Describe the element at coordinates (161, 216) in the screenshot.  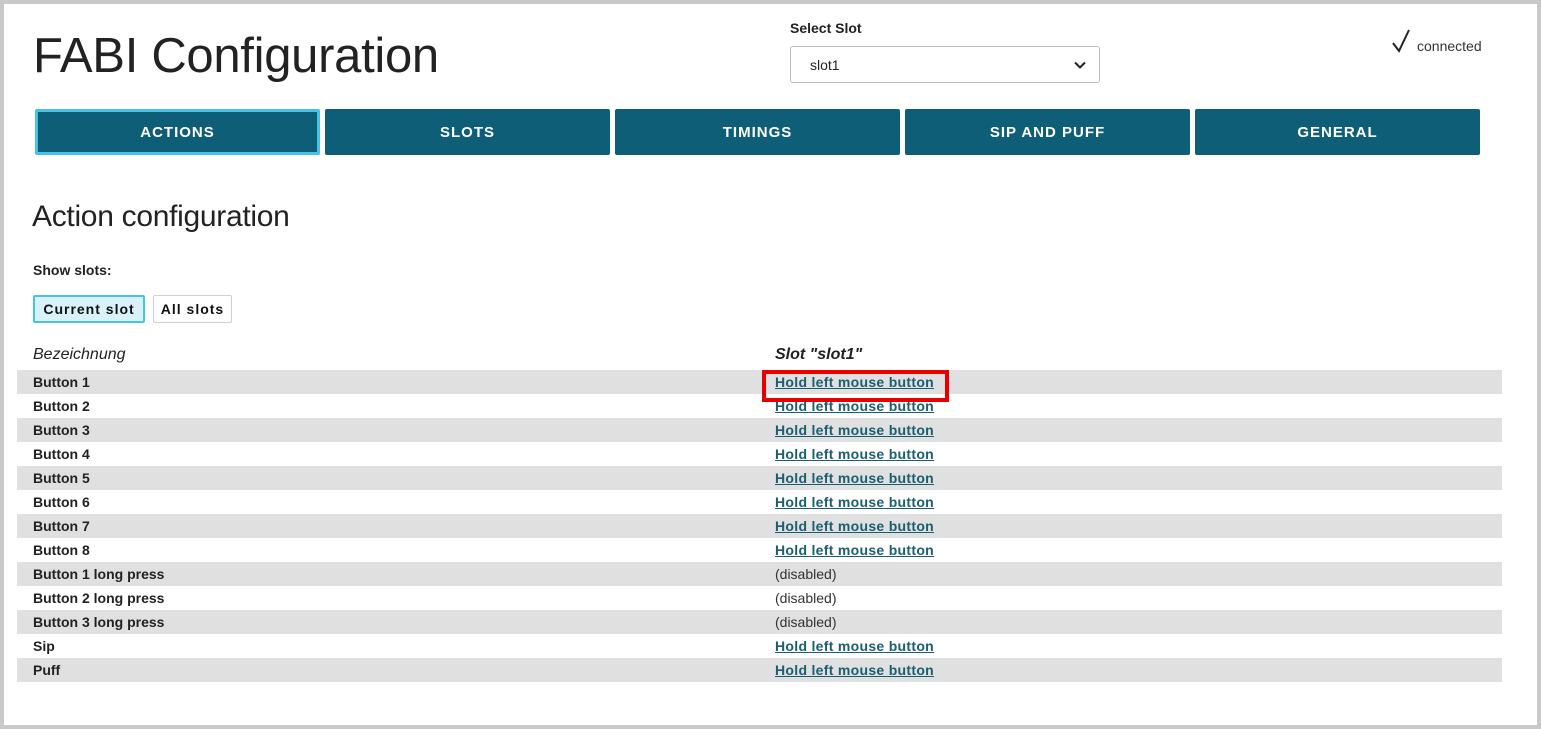
I see `section-title: Action configuration` at that location.